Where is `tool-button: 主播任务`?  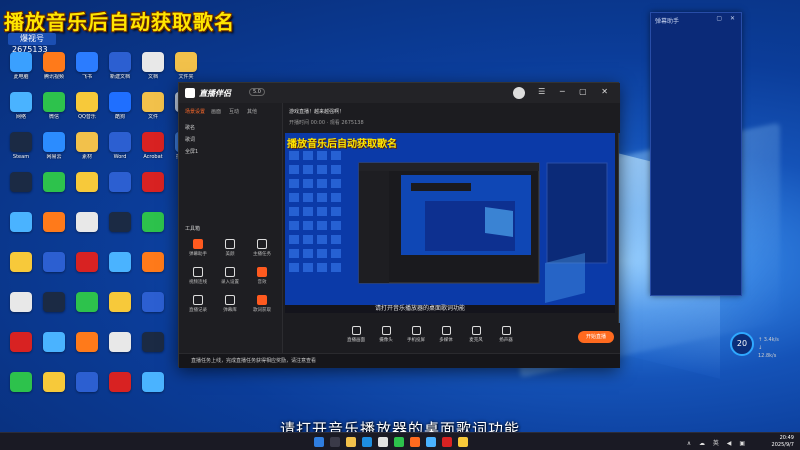 tool-button: 主播任务 is located at coordinates (262, 248).